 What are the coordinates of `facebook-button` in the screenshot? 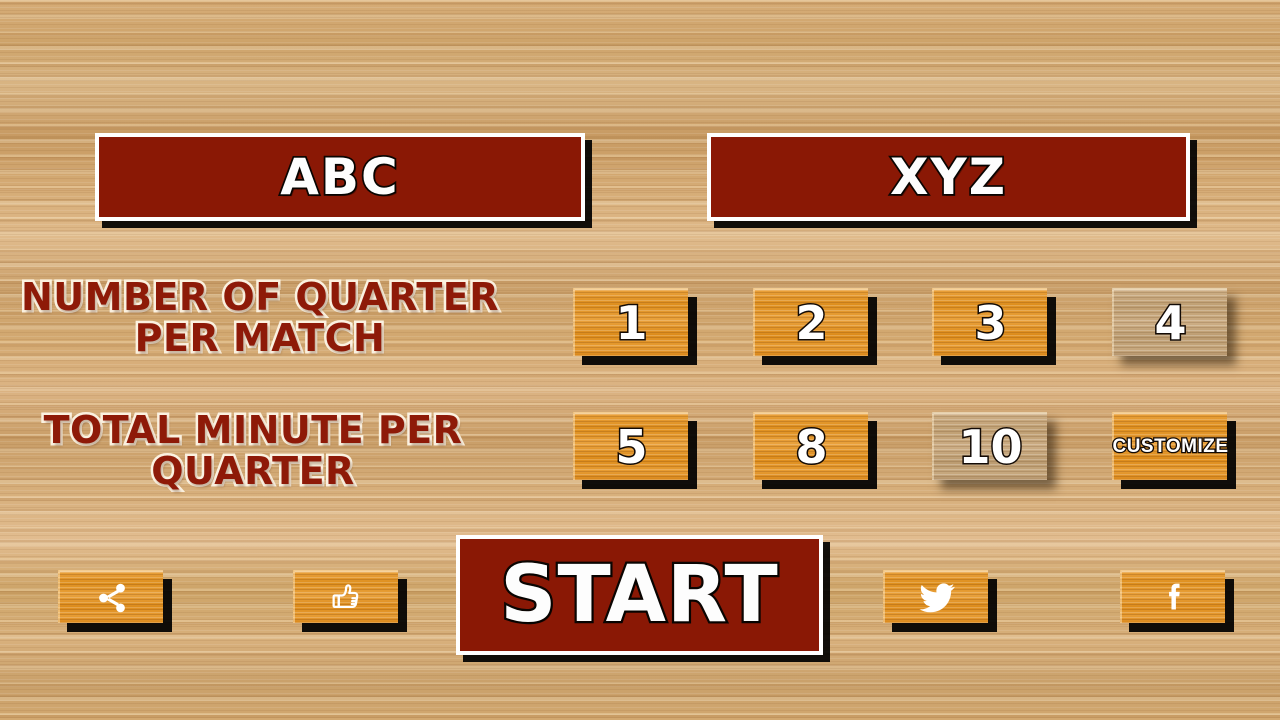 It's located at (1172, 596).